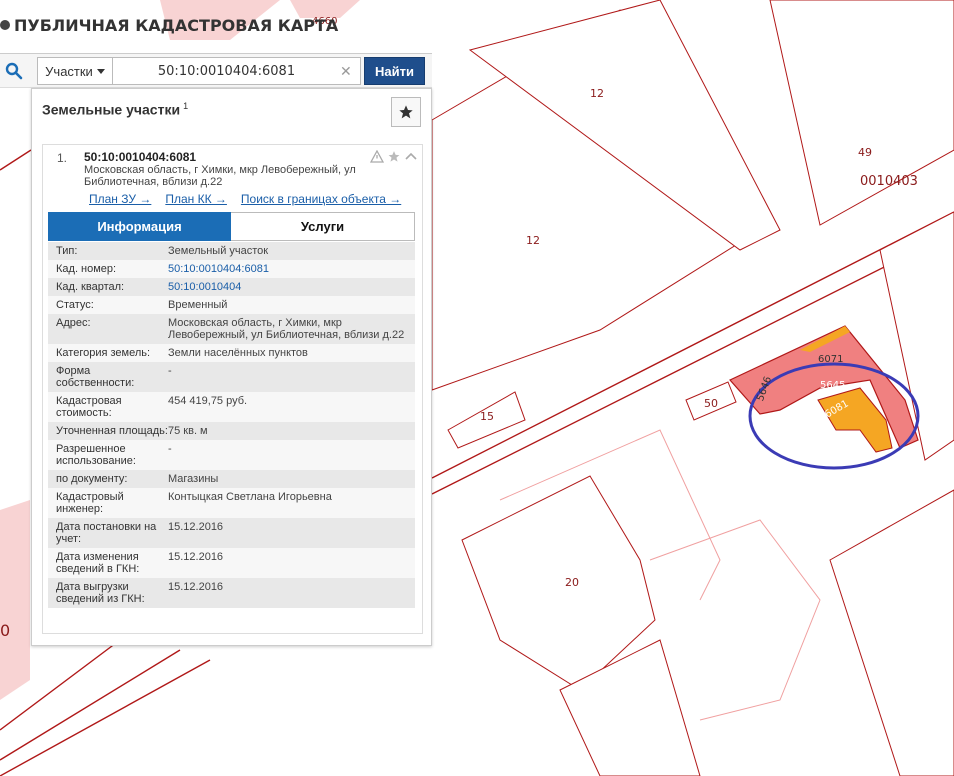 This screenshot has width=954, height=776. What do you see at coordinates (69, 71) in the screenshot?
I see `search-type-label: Участки` at bounding box center [69, 71].